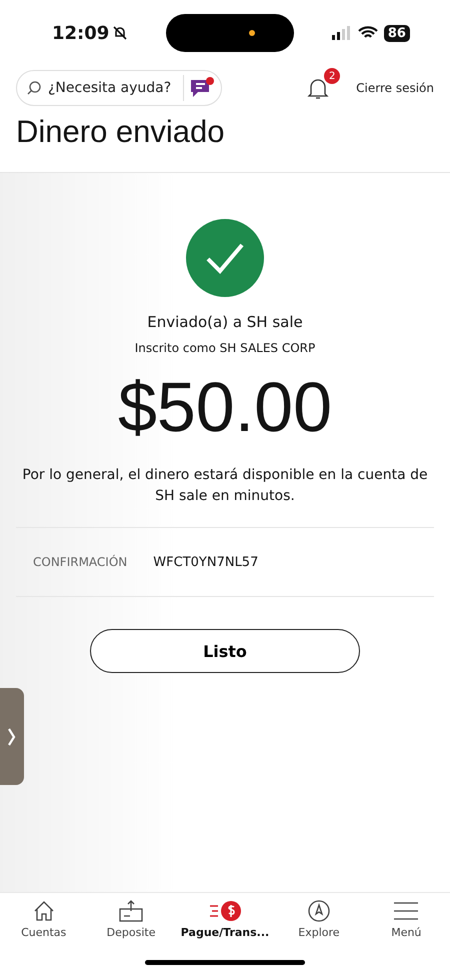 The width and height of the screenshot is (450, 978). What do you see at coordinates (225, 651) in the screenshot?
I see `done-button: Listo` at bounding box center [225, 651].